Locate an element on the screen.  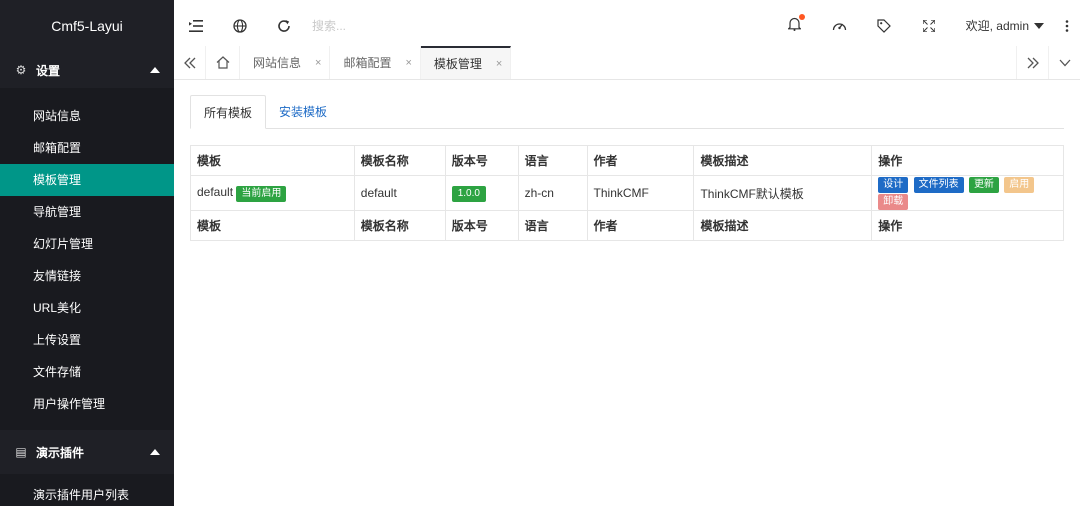
col-header-template: 模板 is located at coordinates (272, 160).